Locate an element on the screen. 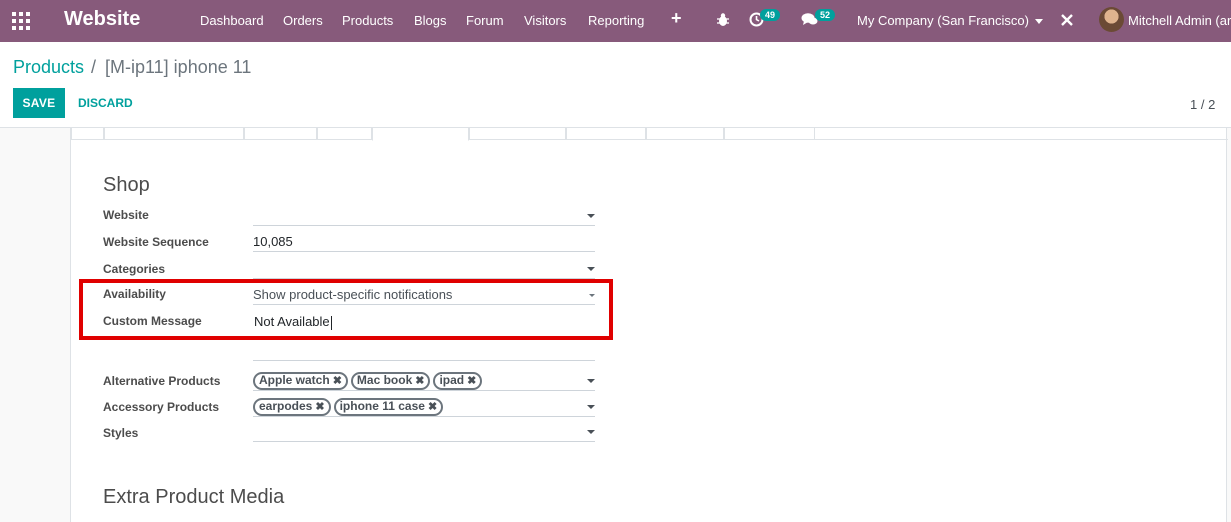  menu-dashboard: Dashboard is located at coordinates (232, 20).